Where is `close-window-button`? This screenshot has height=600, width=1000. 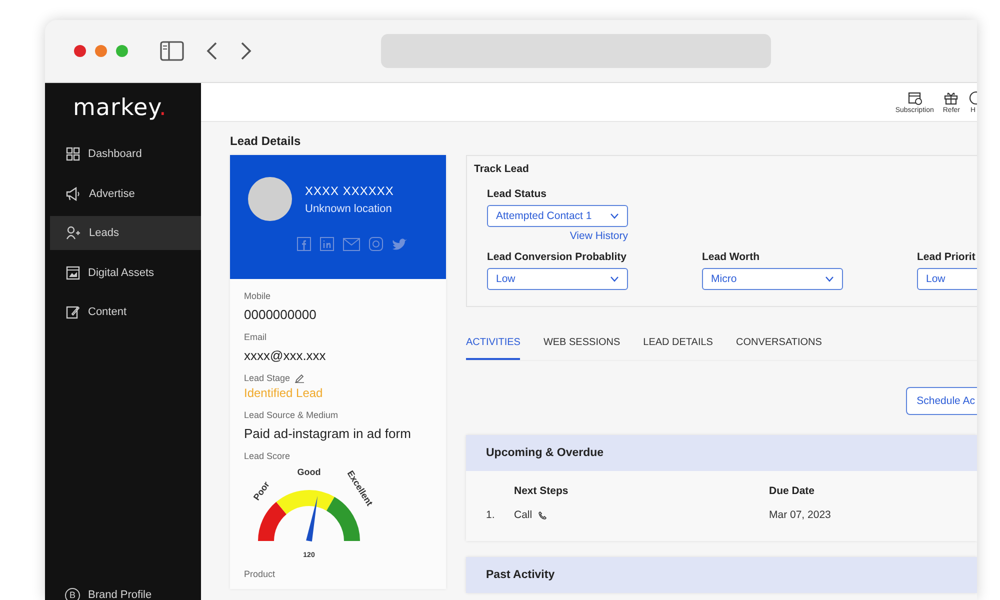 close-window-button is located at coordinates (80, 51).